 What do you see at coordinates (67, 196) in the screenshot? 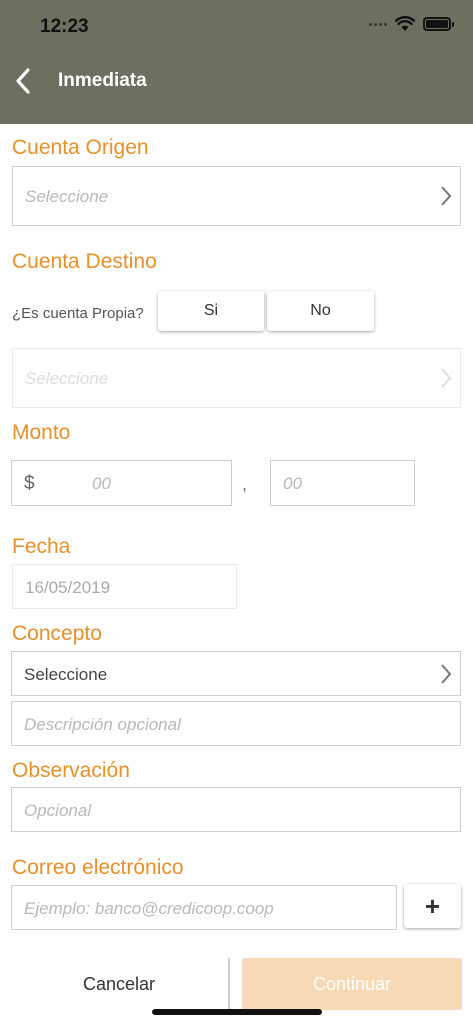
I see `cuenta-origen-placeholder: Seleccione` at bounding box center [67, 196].